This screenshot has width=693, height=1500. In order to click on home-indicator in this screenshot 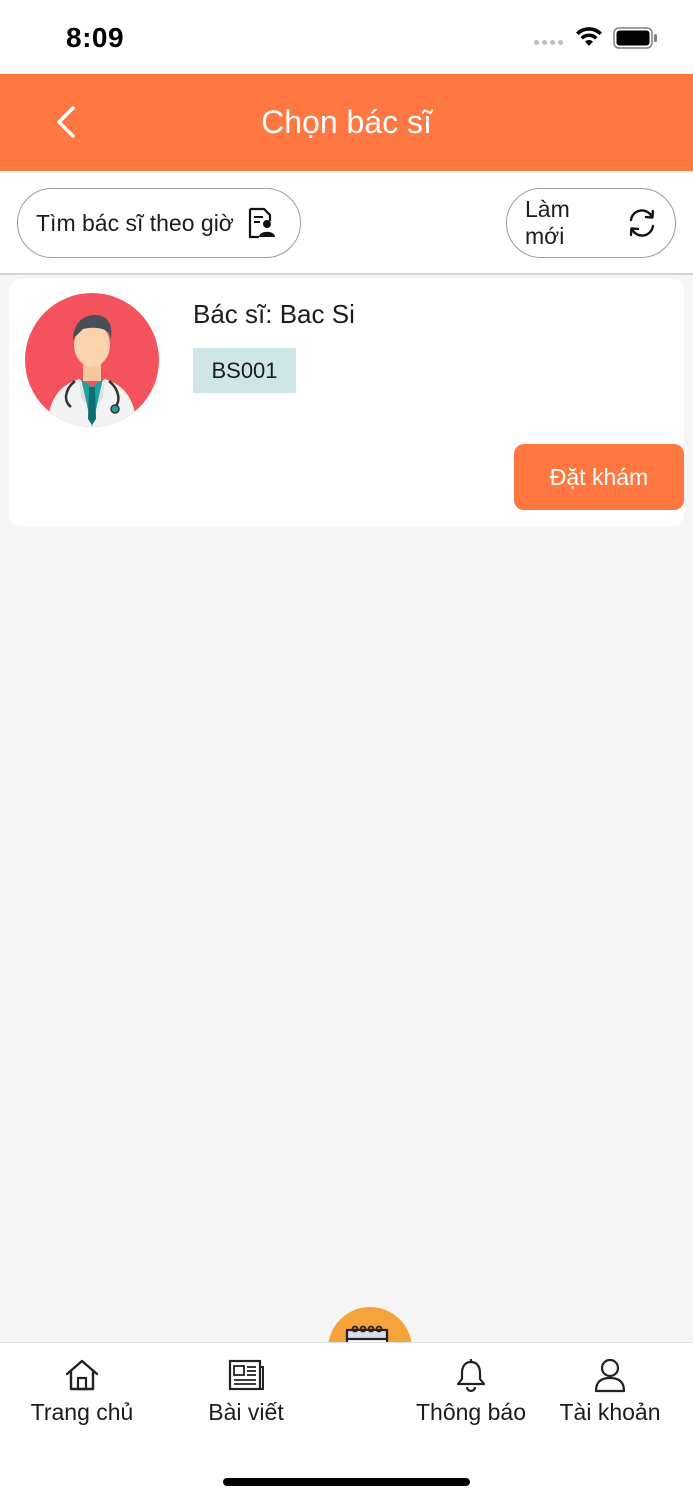, I will do `click(346, 1482)`.